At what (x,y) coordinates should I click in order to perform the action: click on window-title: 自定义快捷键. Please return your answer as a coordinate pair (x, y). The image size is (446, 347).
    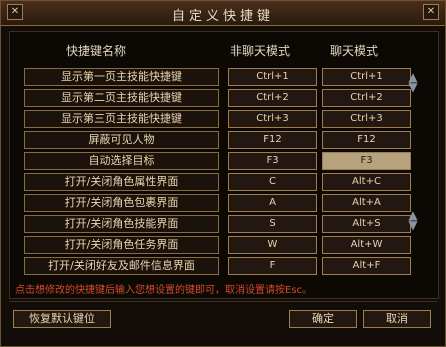
    Looking at the image, I should click on (222, 16).